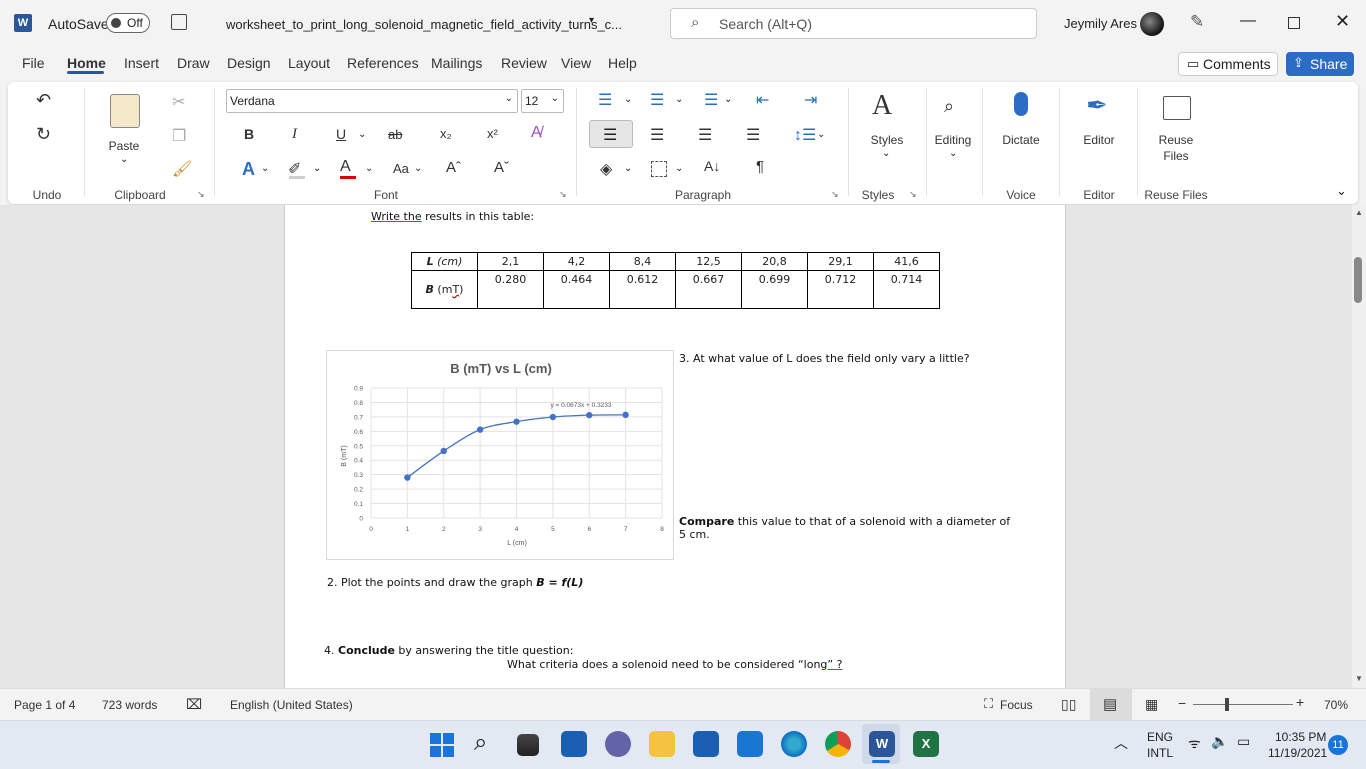 The height and width of the screenshot is (769, 1366). What do you see at coordinates (453, 167) in the screenshot?
I see `grow-font-icon: Aˆ` at bounding box center [453, 167].